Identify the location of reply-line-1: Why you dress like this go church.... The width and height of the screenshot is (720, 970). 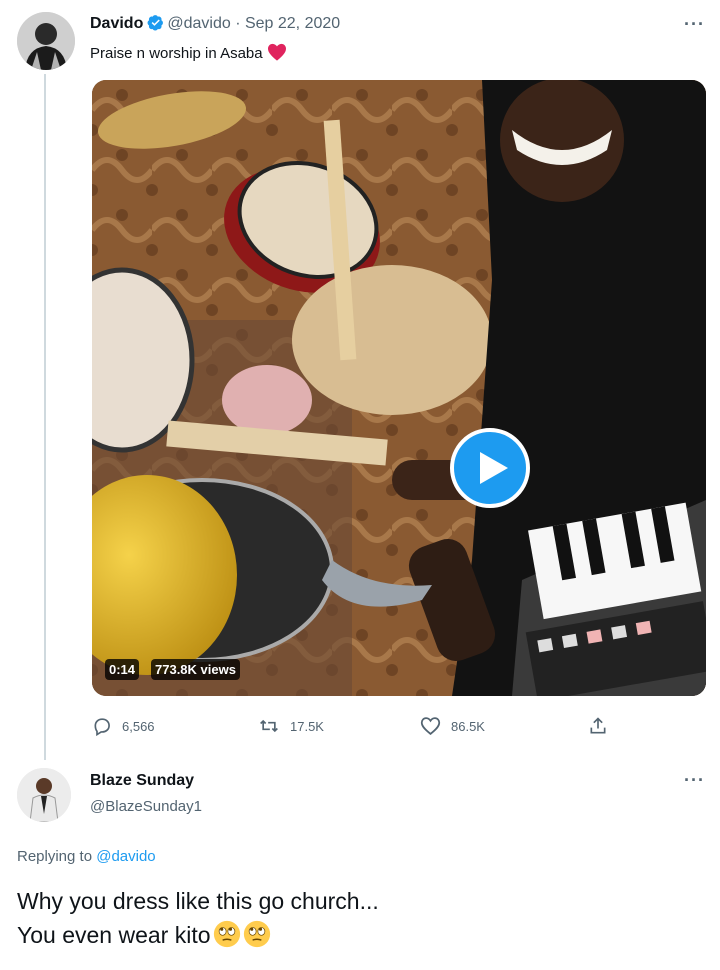
(198, 901).